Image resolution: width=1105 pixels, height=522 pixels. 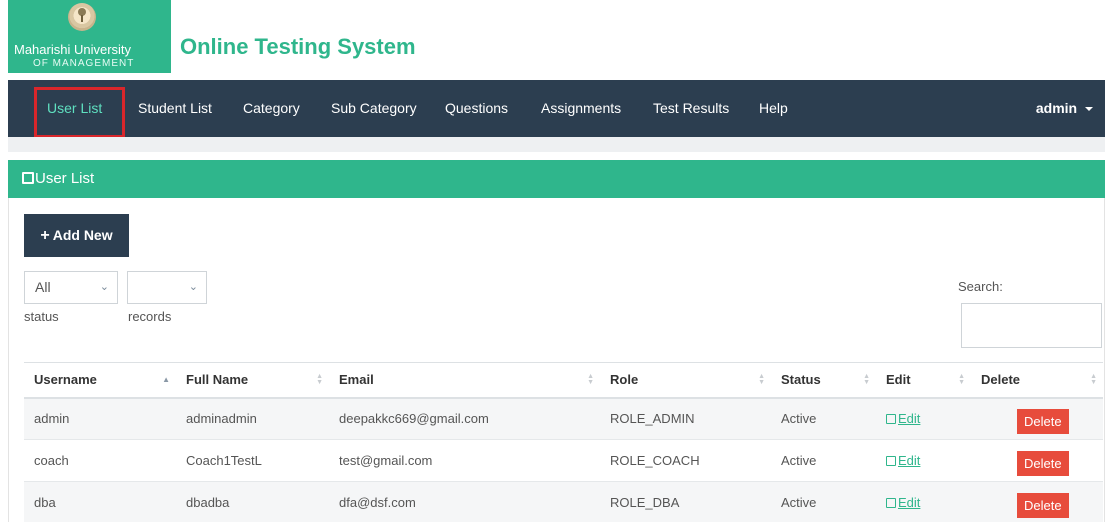 What do you see at coordinates (252, 418) in the screenshot?
I see `cell-full-name: adminadmin` at bounding box center [252, 418].